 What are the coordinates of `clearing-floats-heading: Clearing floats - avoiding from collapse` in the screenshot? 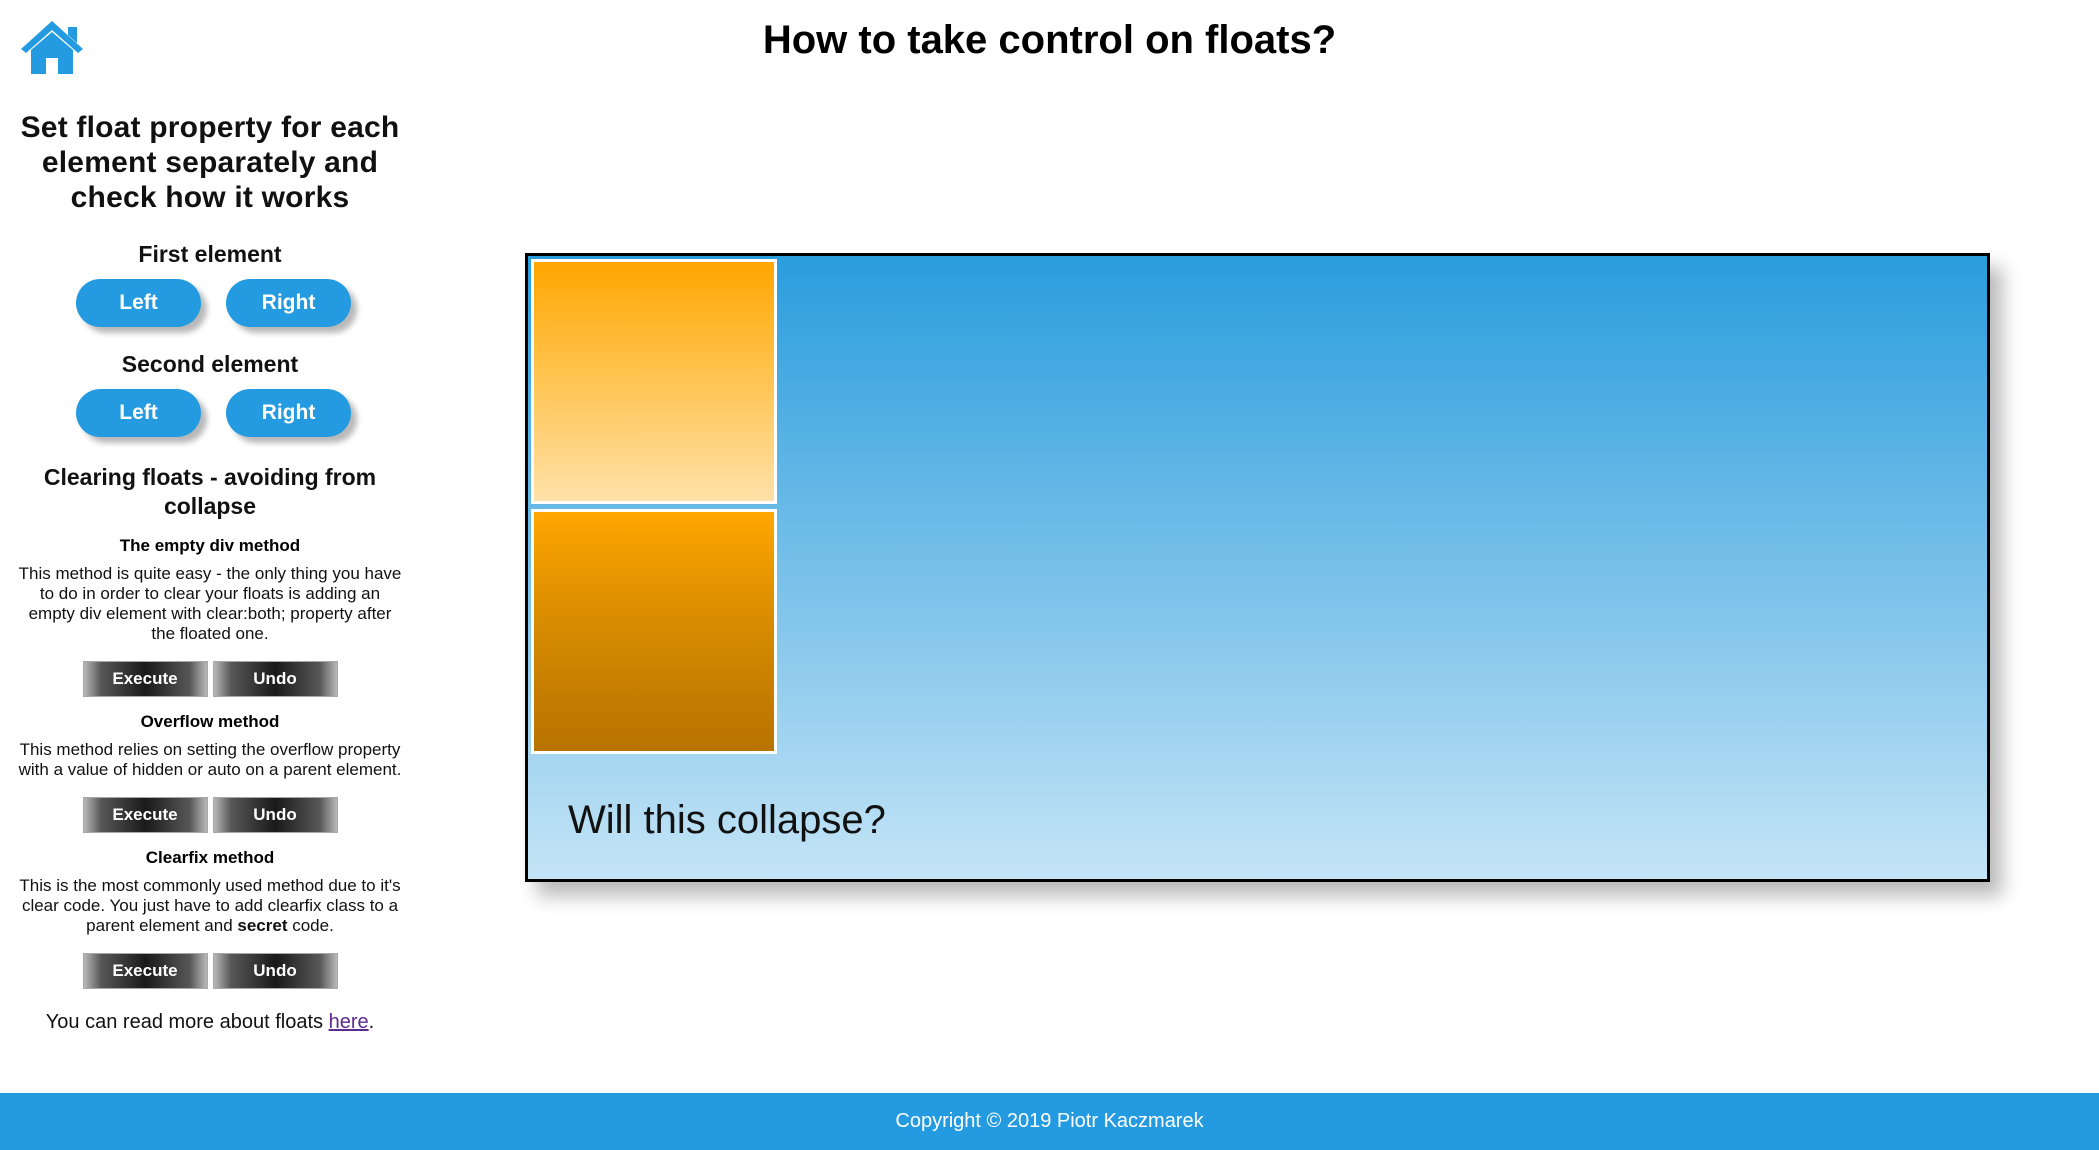 It's located at (210, 491).